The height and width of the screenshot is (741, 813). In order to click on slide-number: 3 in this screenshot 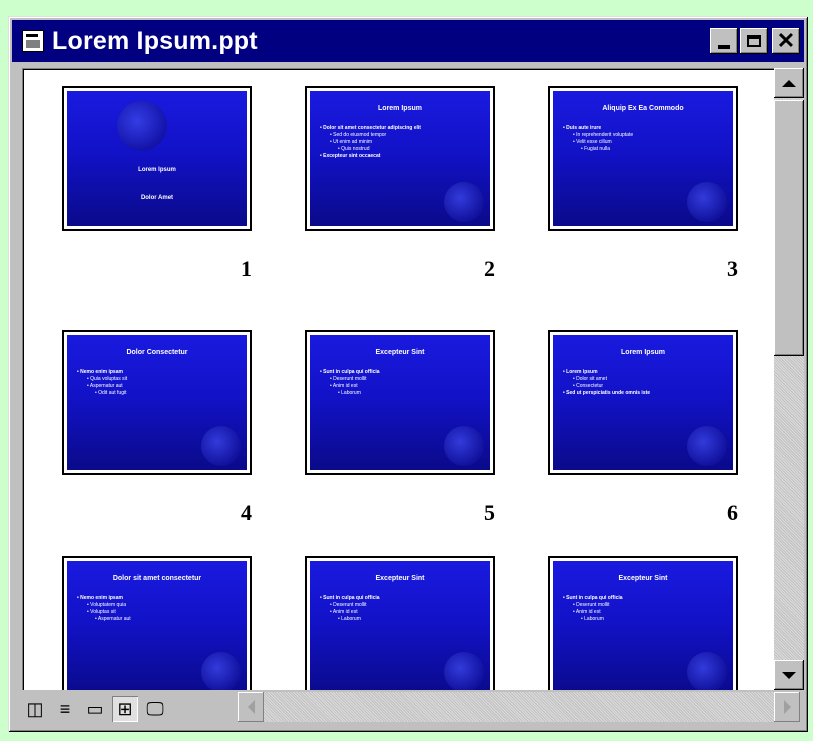, I will do `click(732, 268)`.